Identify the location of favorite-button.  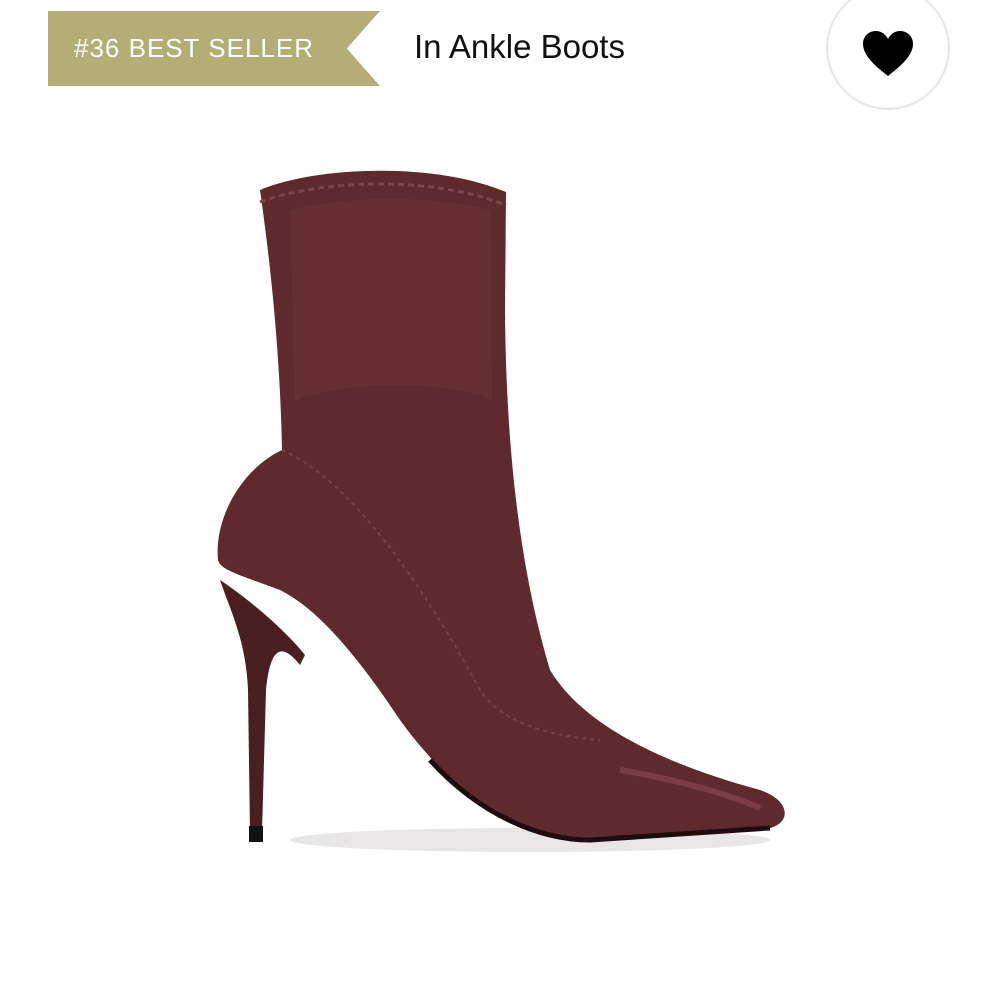
(888, 55).